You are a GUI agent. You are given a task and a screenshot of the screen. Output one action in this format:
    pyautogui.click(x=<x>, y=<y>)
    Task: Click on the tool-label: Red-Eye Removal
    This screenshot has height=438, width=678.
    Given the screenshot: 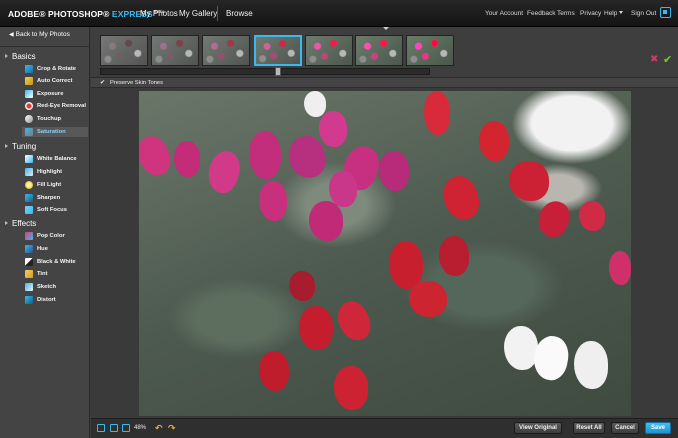 What is the action you would take?
    pyautogui.click(x=61, y=106)
    